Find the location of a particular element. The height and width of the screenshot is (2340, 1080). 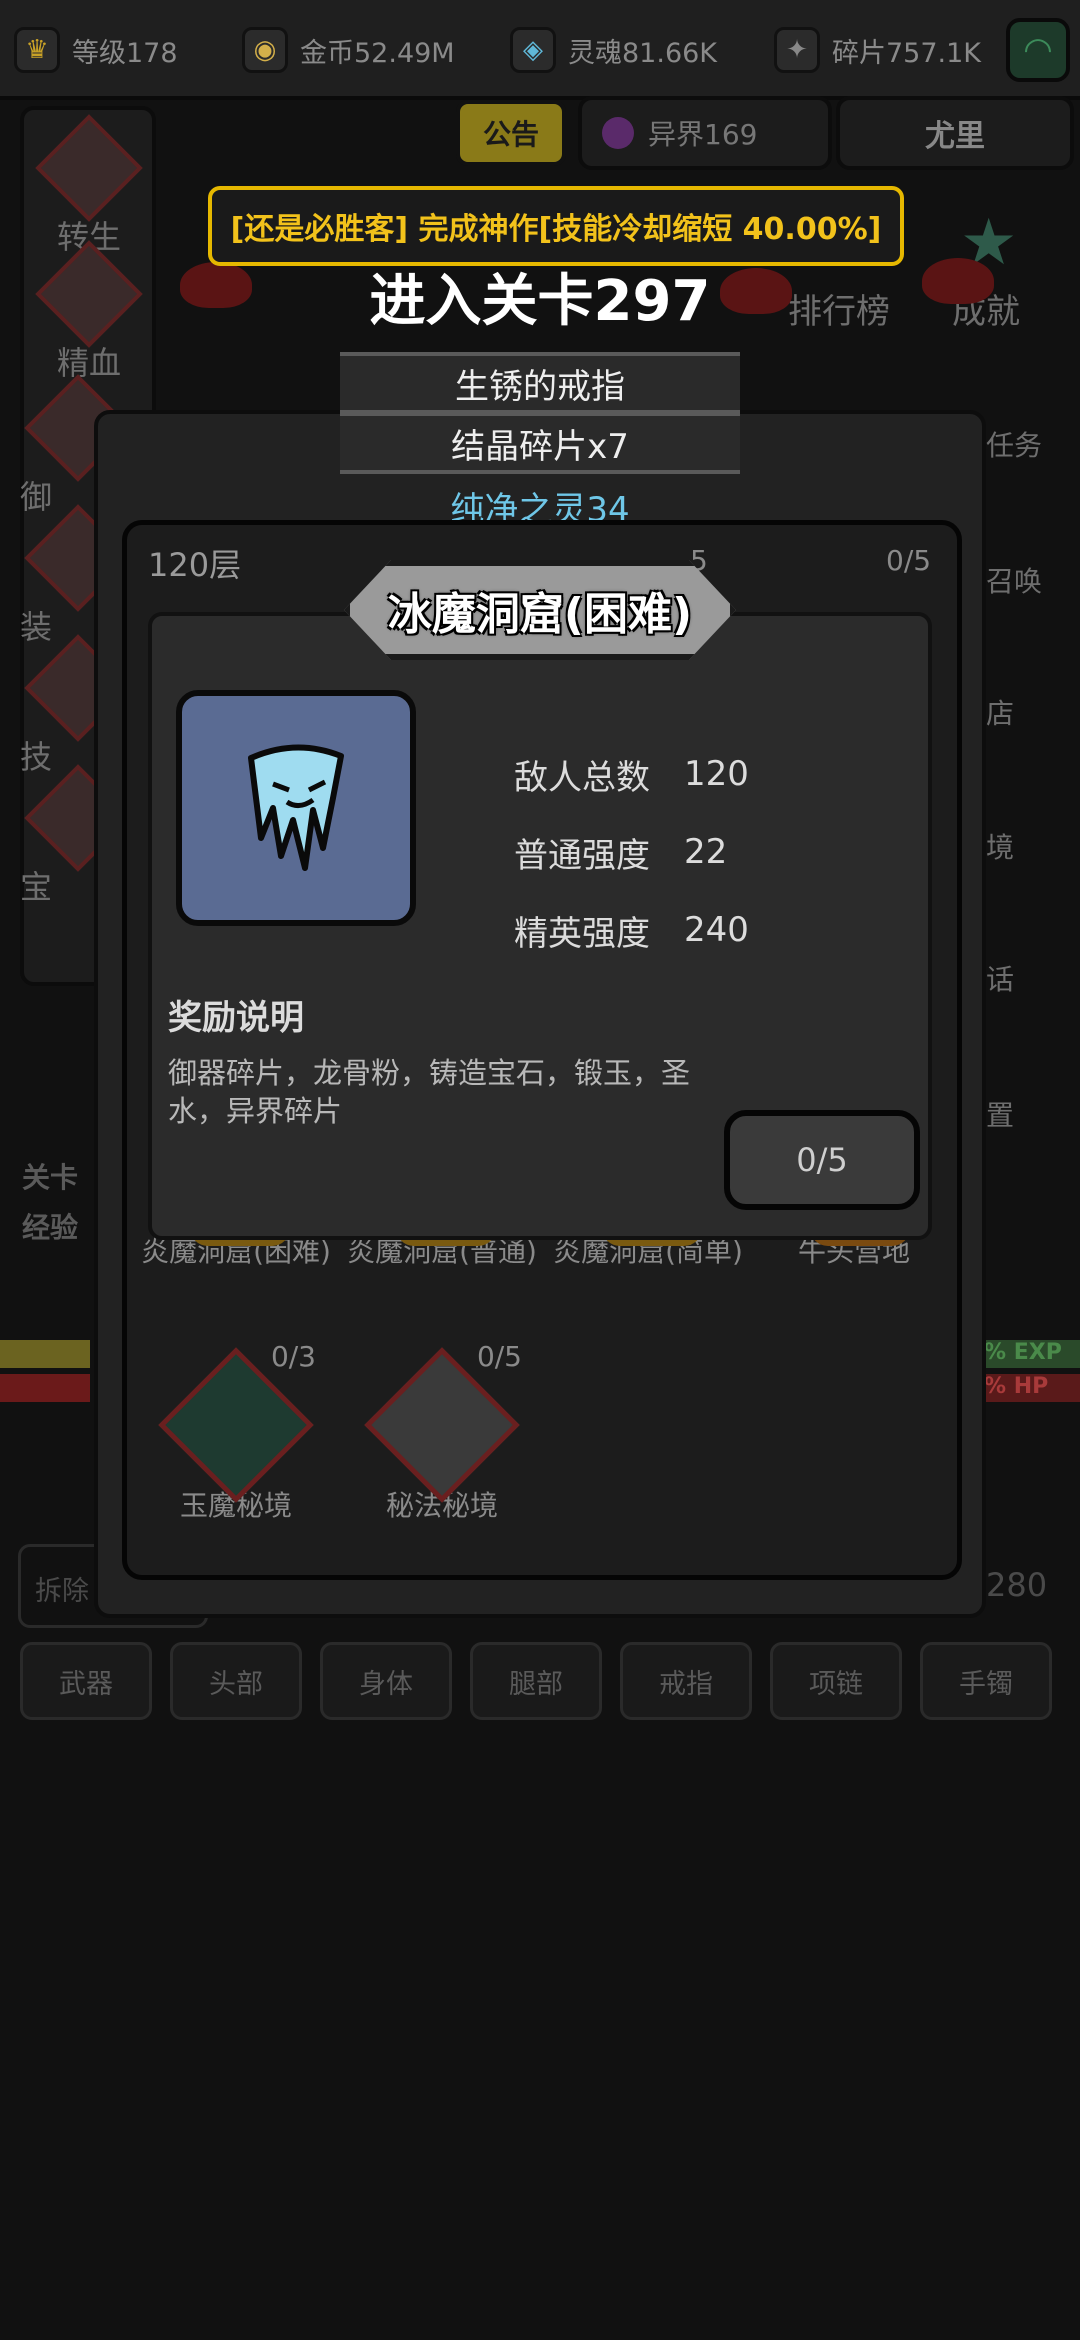

stage-drop-ring-label: 生锈的戒指 is located at coordinates (540, 386).